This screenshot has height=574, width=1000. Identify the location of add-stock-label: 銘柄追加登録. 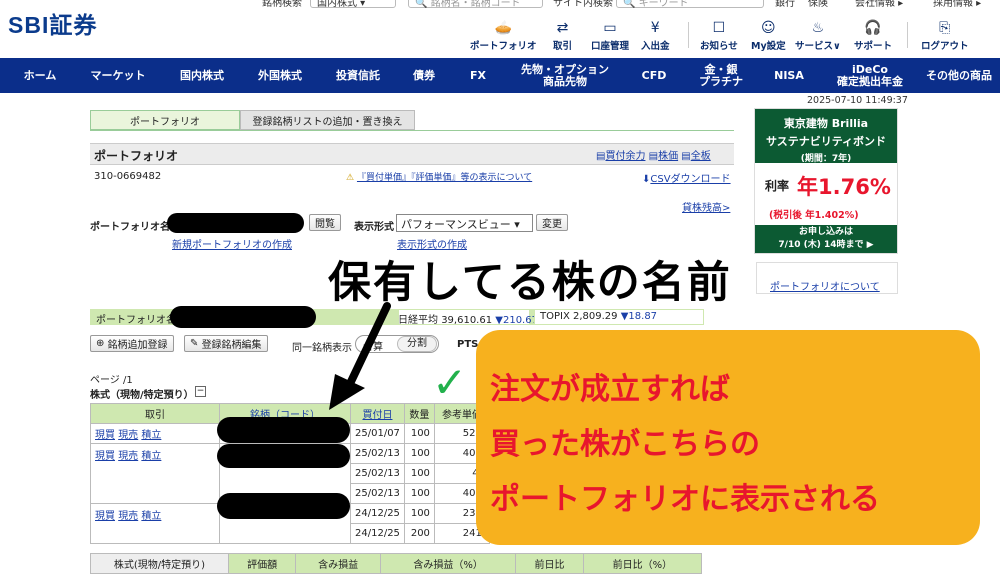
(137, 345).